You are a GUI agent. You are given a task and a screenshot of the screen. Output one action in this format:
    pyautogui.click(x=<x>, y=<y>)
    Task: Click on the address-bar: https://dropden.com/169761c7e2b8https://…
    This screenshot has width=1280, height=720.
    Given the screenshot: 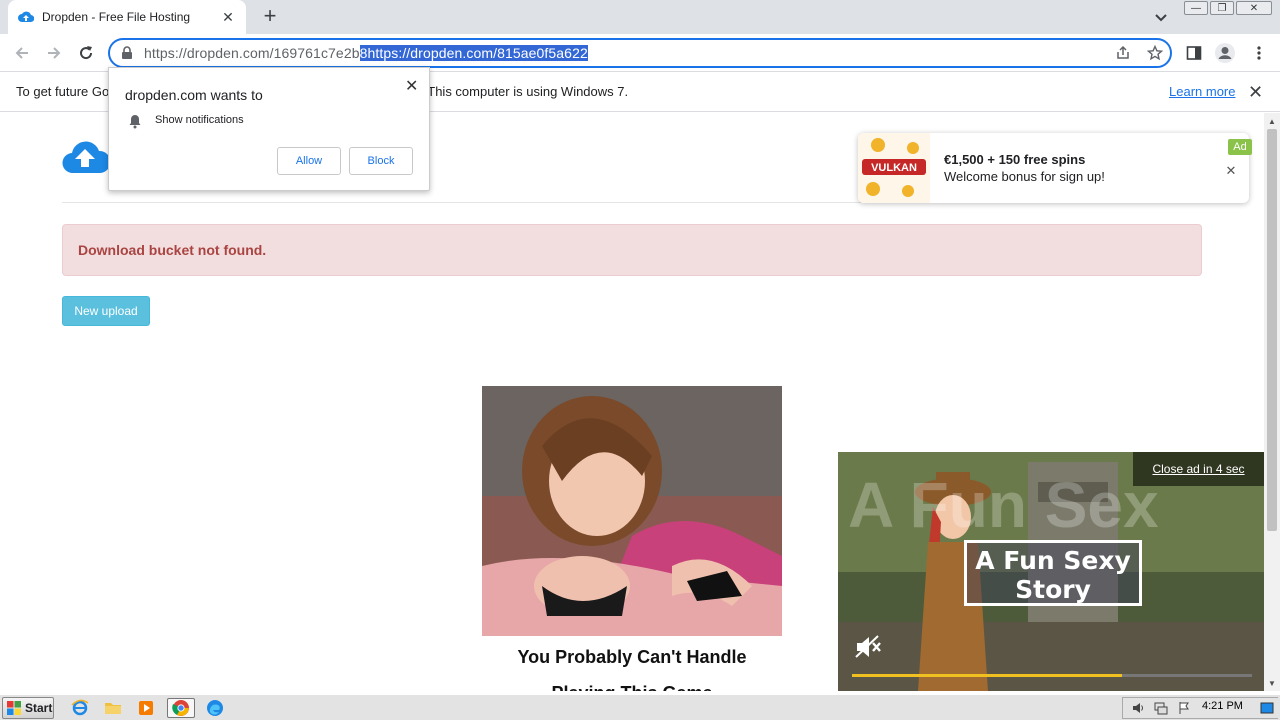 What is the action you would take?
    pyautogui.click(x=640, y=53)
    